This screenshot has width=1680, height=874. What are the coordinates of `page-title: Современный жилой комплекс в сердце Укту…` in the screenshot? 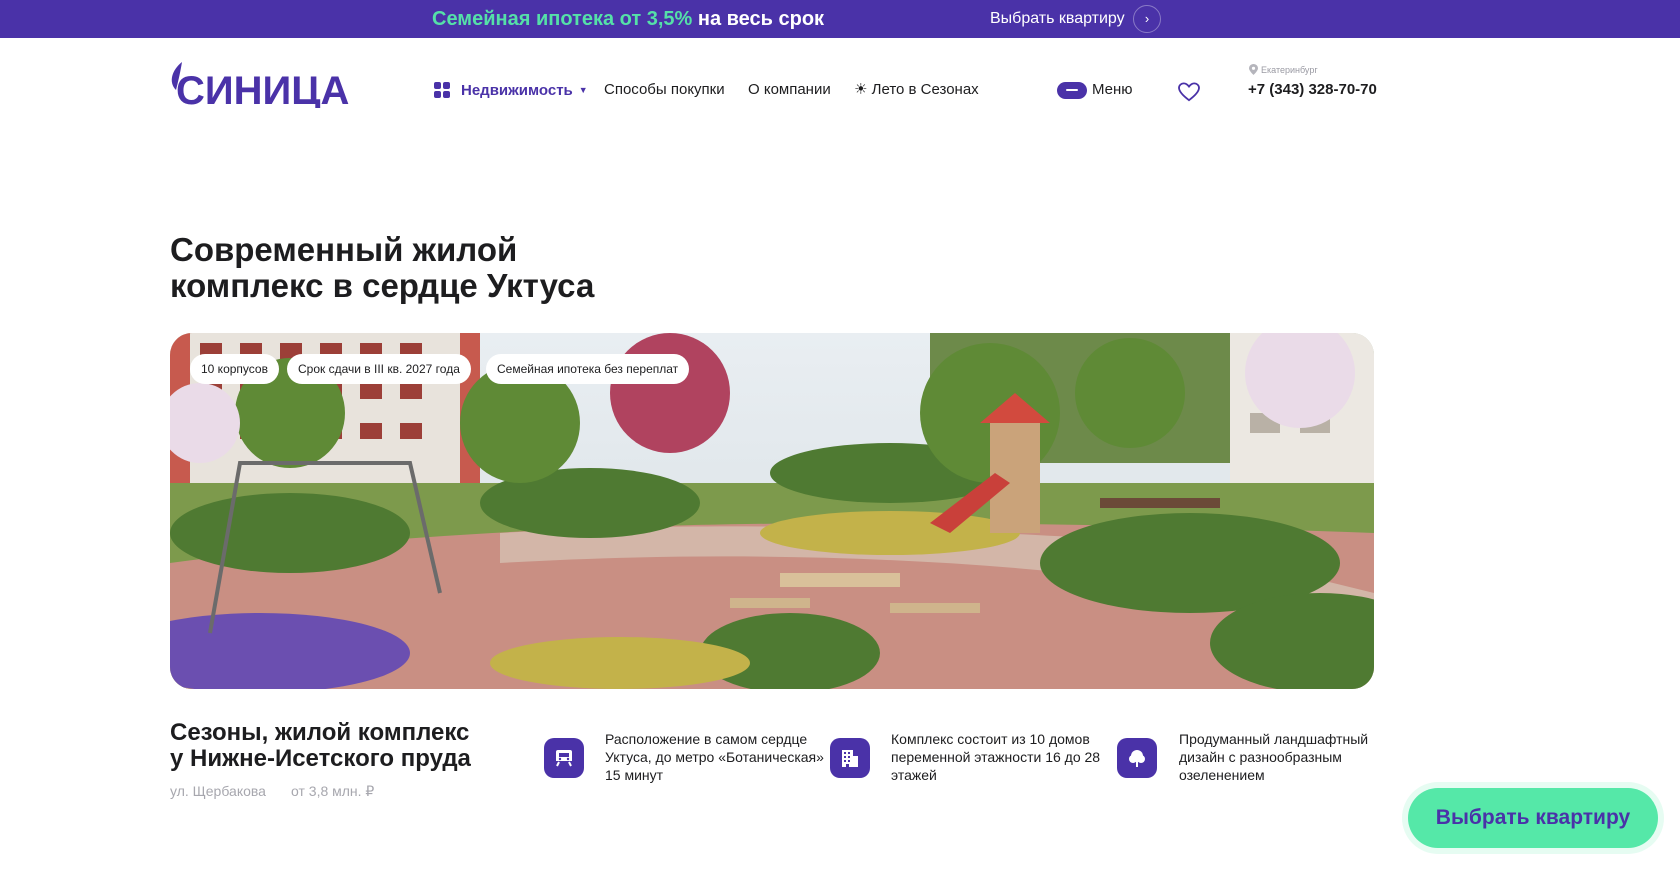 It's located at (520, 268).